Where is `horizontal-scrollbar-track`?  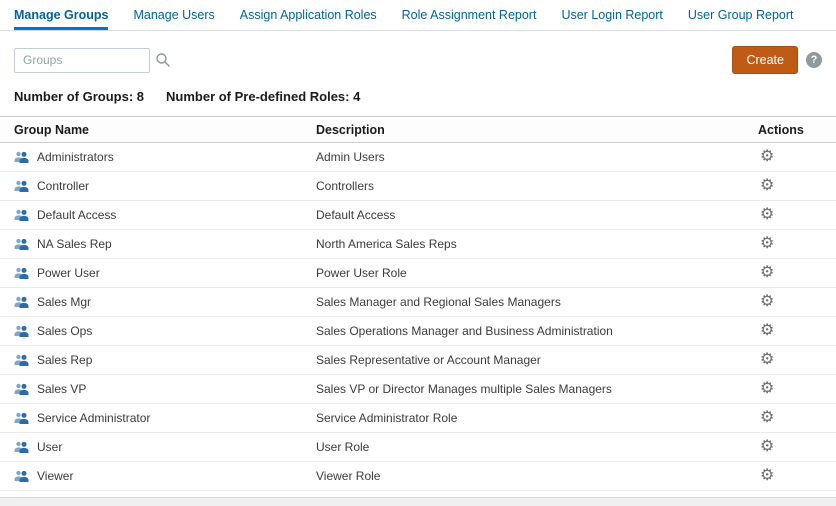
horizontal-scrollbar-track is located at coordinates (418, 501).